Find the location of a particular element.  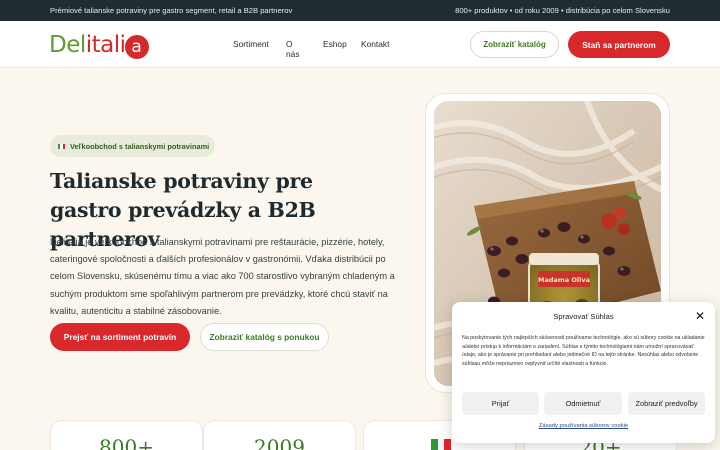

stat-card-year: 2009 is located at coordinates (279, 435).